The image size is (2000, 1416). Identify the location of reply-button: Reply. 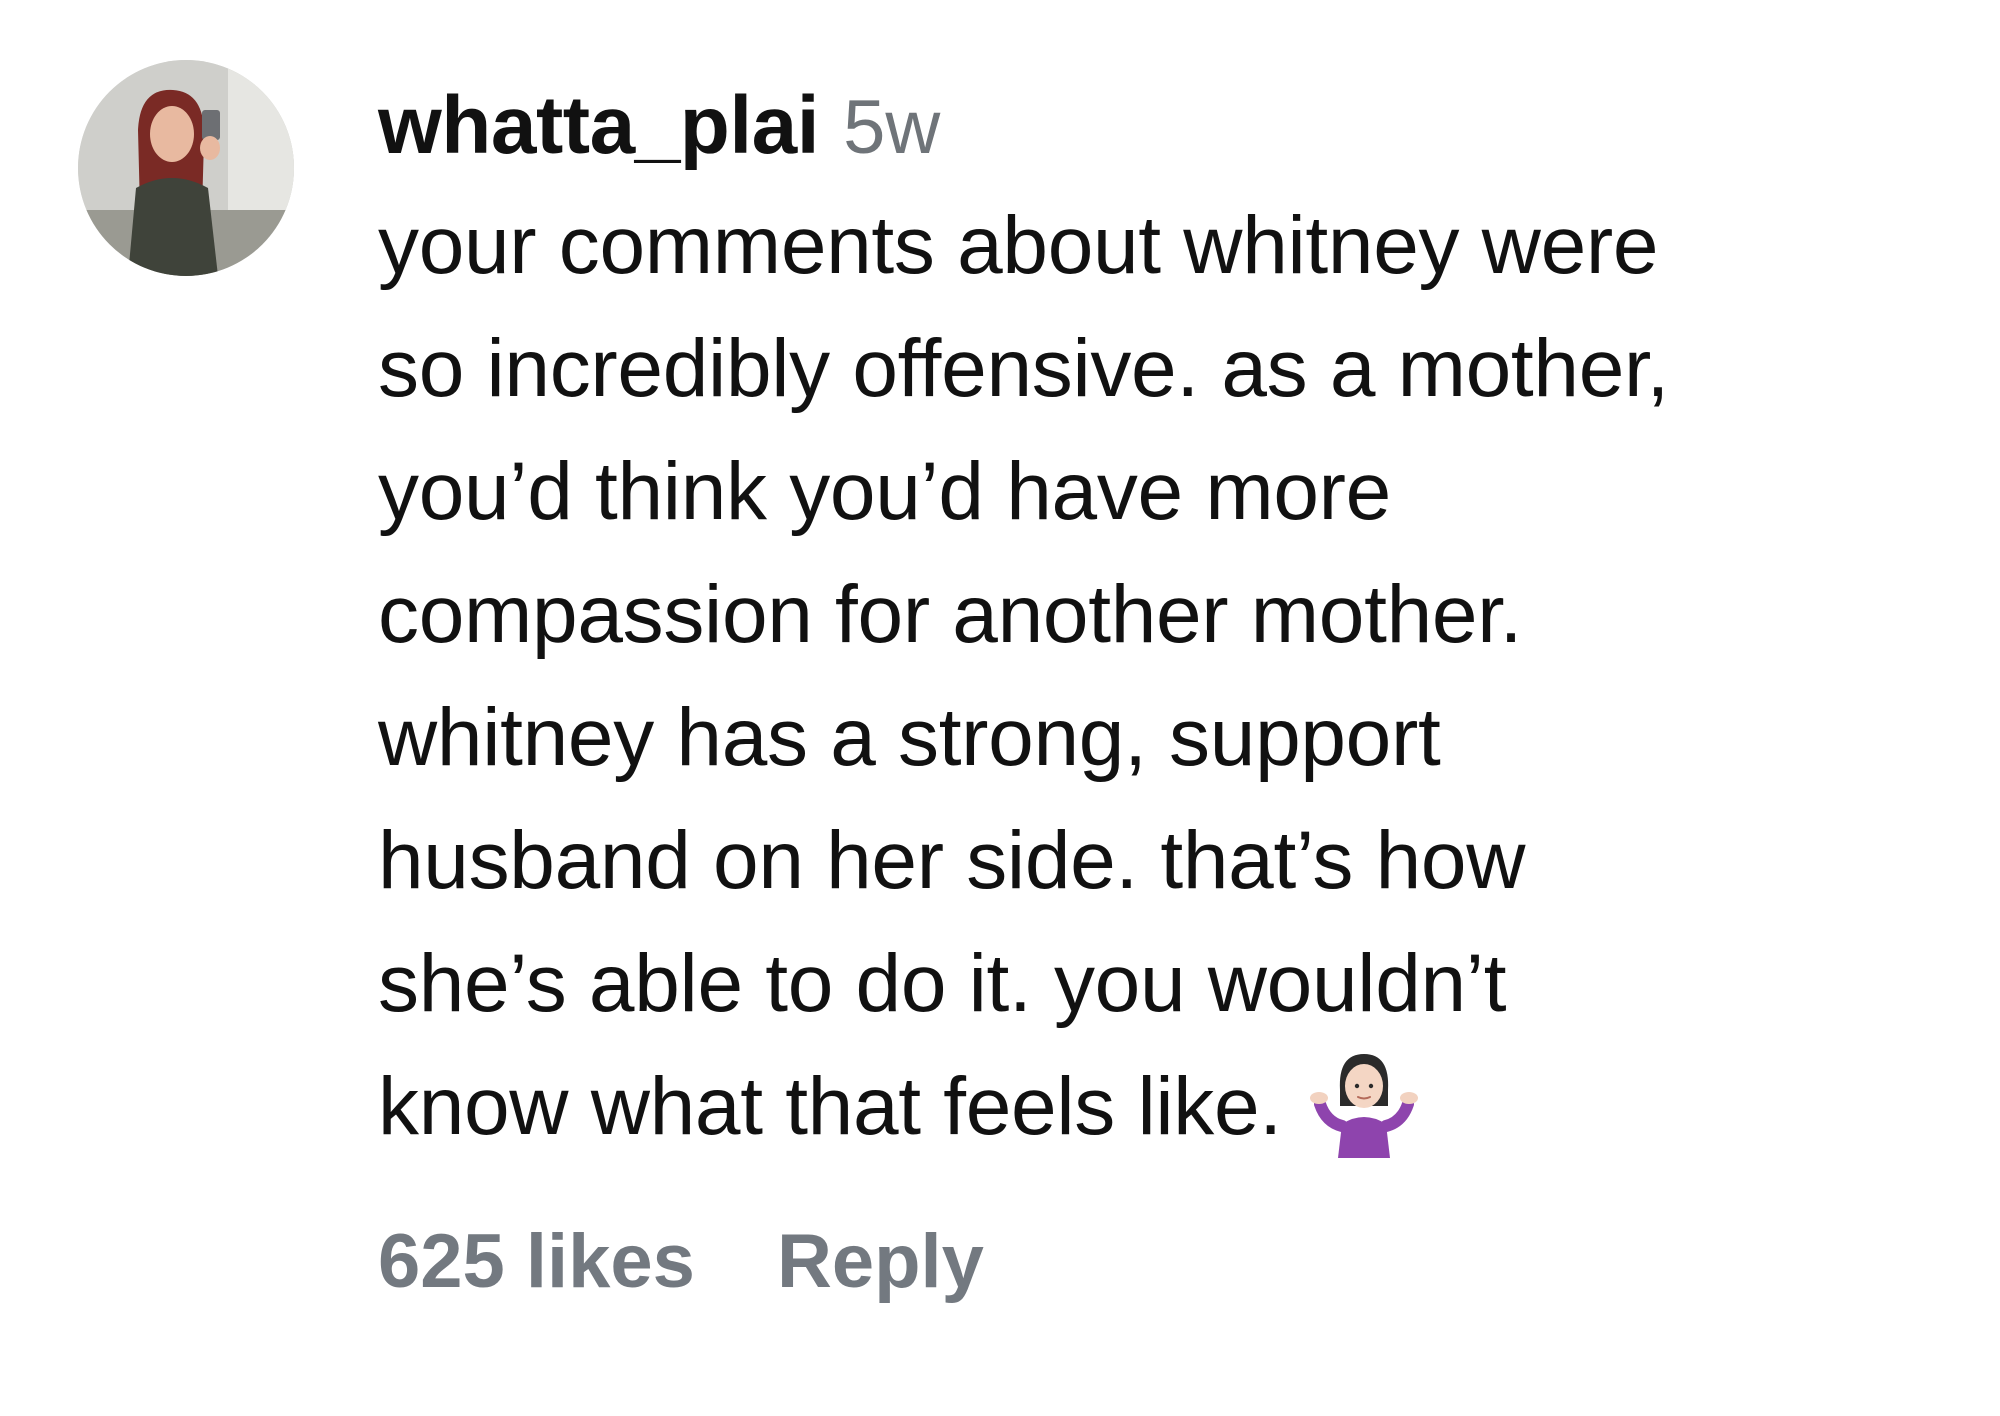
(880, 1261).